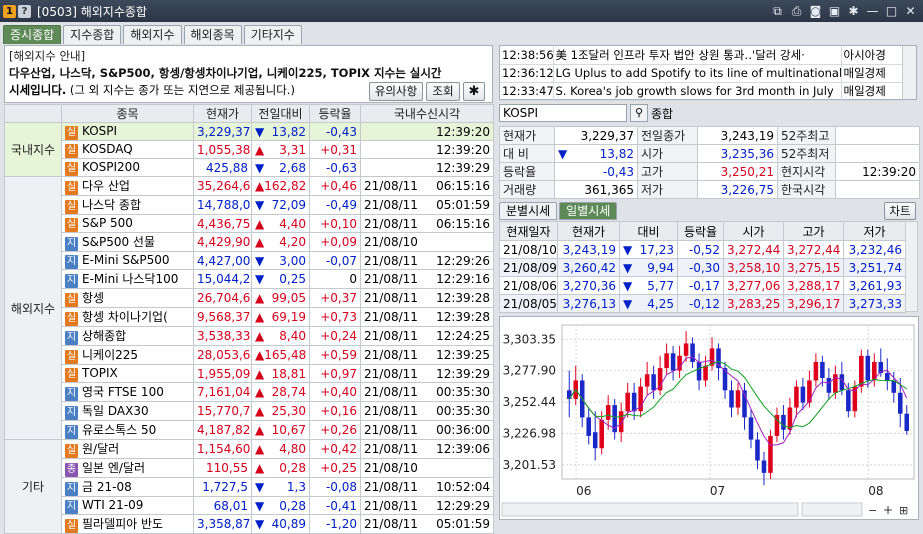 This screenshot has height=534, width=923. What do you see at coordinates (335, 131) in the screenshot?
I see `rate-cell: -0,43` at bounding box center [335, 131].